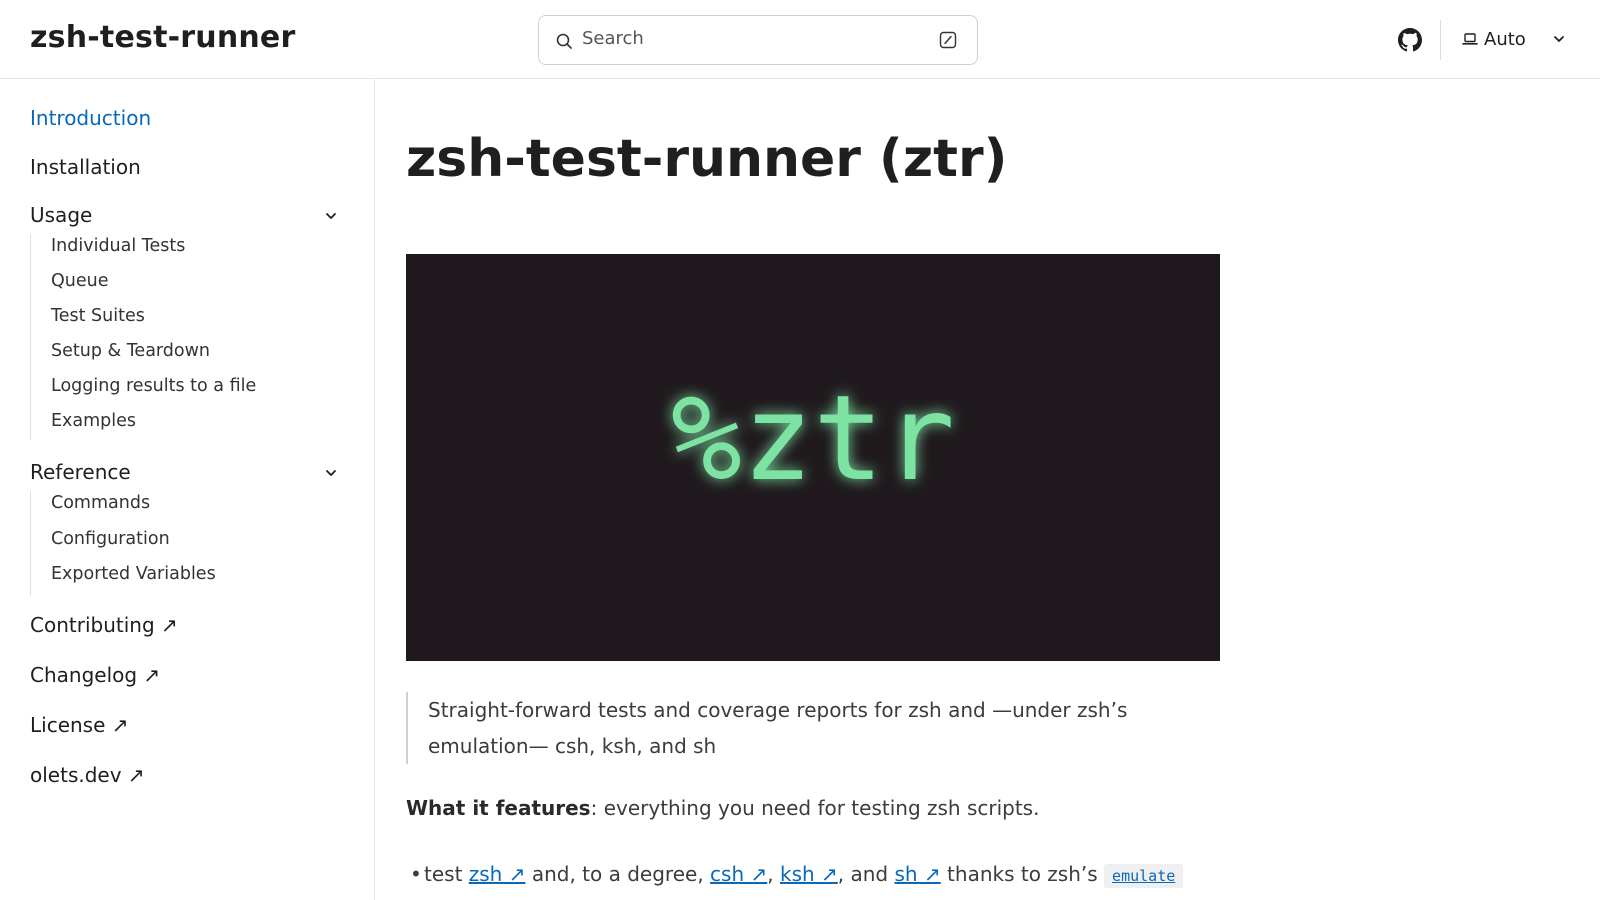  I want to click on hero-logo-text: %ztr, so click(813, 438).